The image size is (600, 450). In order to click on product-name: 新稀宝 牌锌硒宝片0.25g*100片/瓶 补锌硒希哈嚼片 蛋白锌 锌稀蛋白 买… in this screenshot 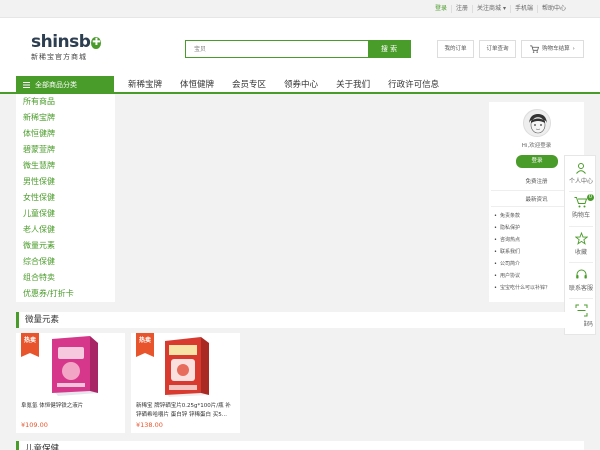, I will do `click(186, 410)`.